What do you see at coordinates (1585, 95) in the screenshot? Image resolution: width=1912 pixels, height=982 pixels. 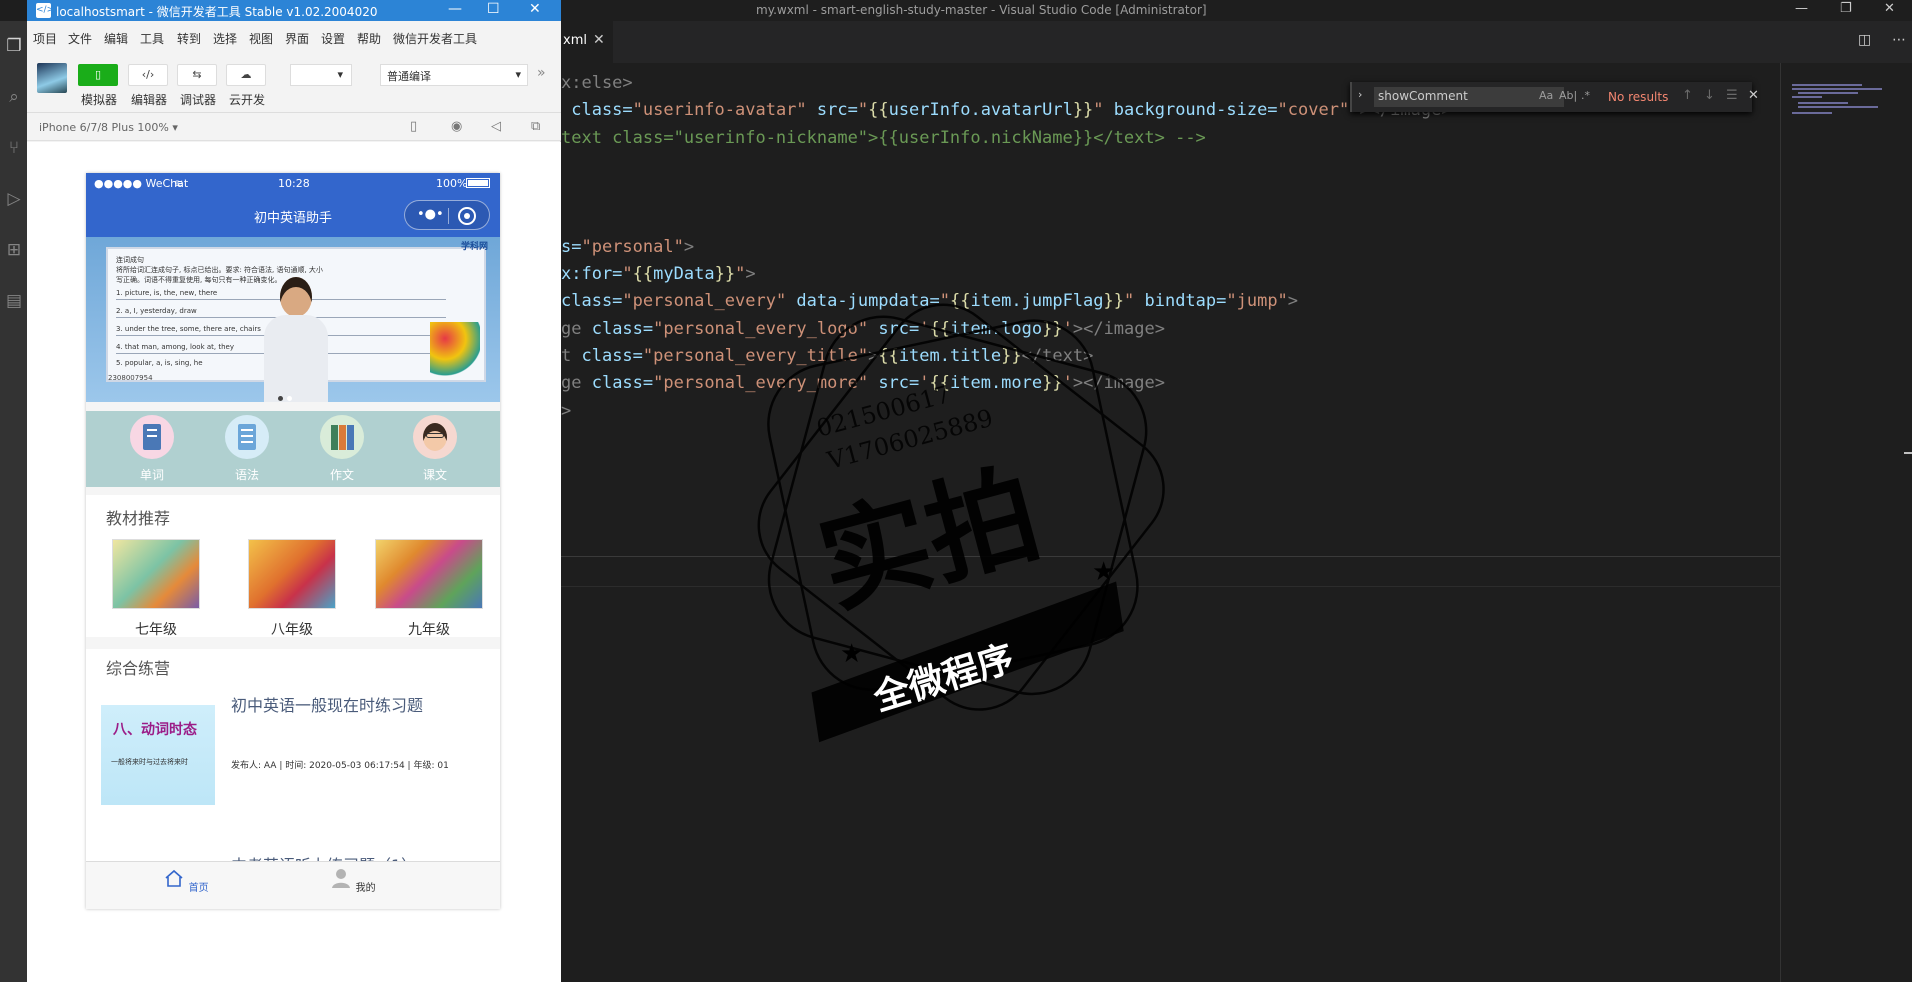 I see `regex-toggle: .*` at bounding box center [1585, 95].